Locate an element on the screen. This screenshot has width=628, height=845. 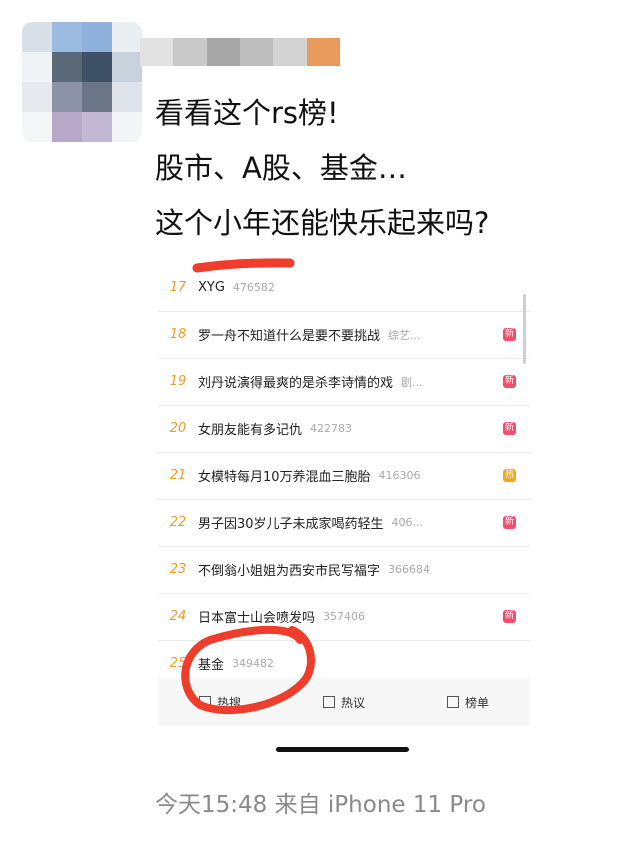
rank: 17 is located at coordinates (178, 287).